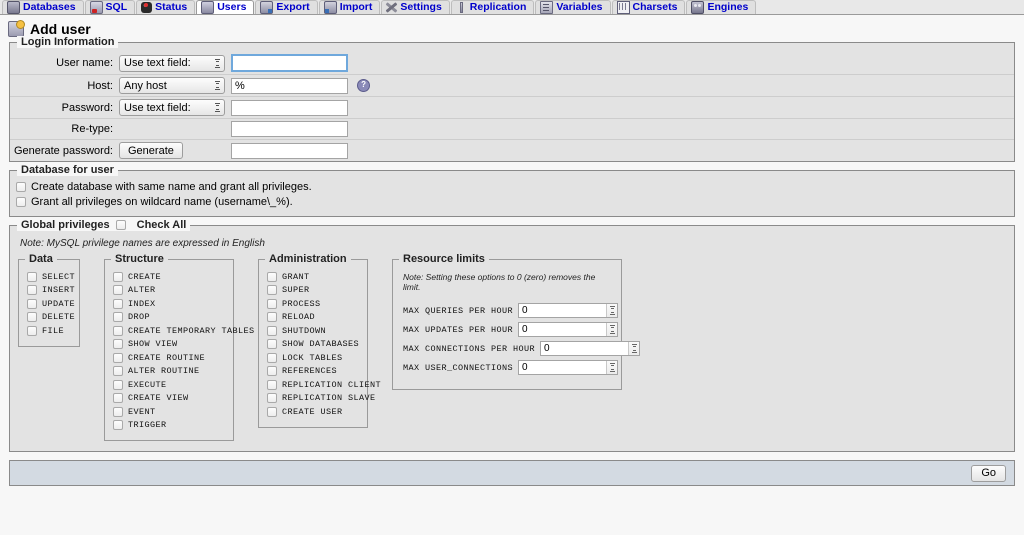 This screenshot has height=535, width=1024. I want to click on privilege-row: SELECT, so click(51, 277).